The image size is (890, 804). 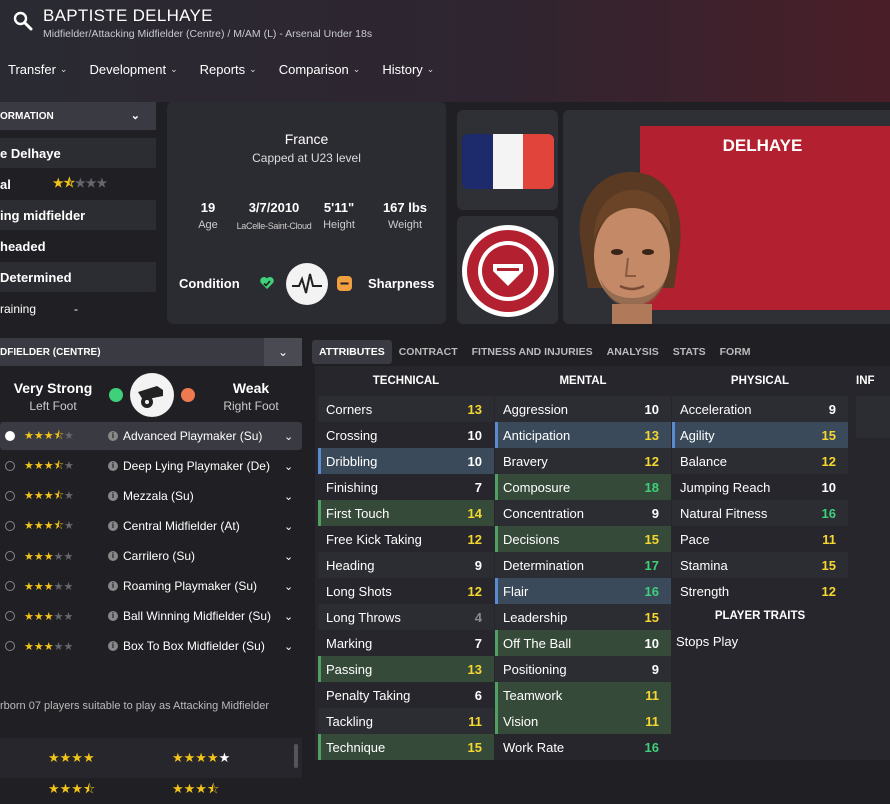 I want to click on attribute-name: Technique, so click(x=356, y=747).